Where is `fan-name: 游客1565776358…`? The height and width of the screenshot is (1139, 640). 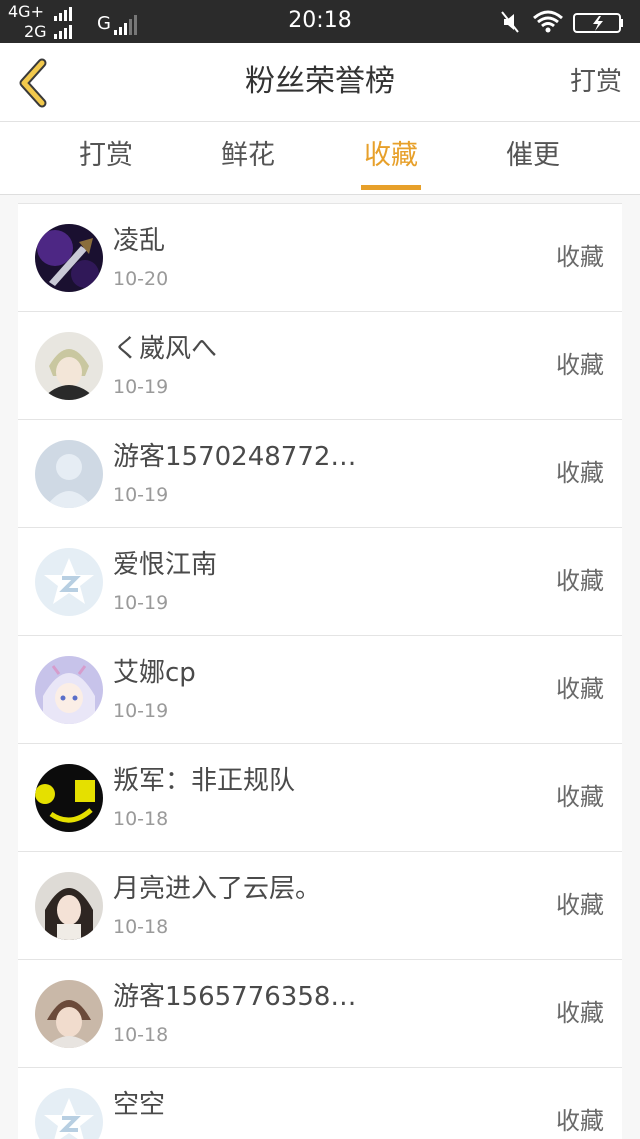
fan-name: 游客1565776358… is located at coordinates (235, 997).